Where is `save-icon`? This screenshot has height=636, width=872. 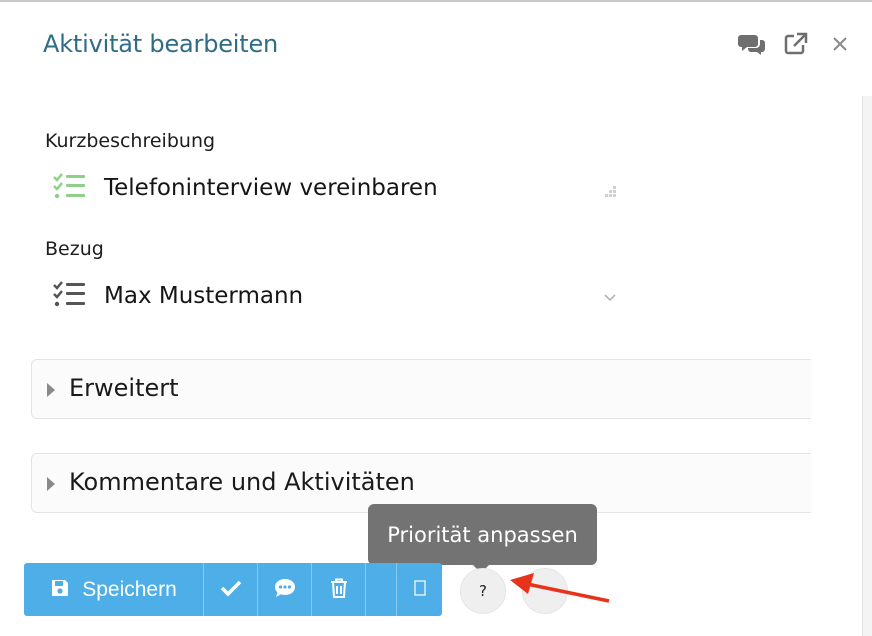
save-icon is located at coordinates (60, 590).